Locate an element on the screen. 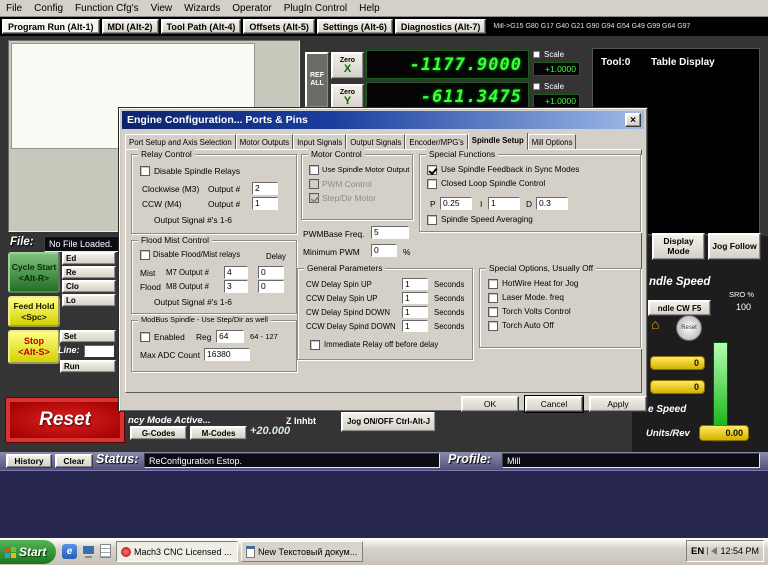 This screenshot has width=768, height=565. tab-offsets: Offsets (Alt-5) is located at coordinates (279, 26).